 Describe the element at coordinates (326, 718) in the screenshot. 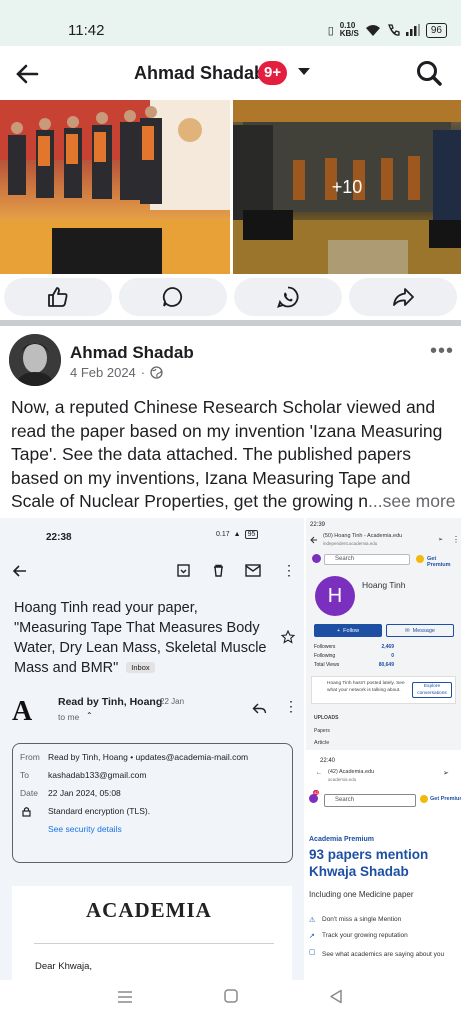

I see `uploads-heading: UPLOADS` at that location.